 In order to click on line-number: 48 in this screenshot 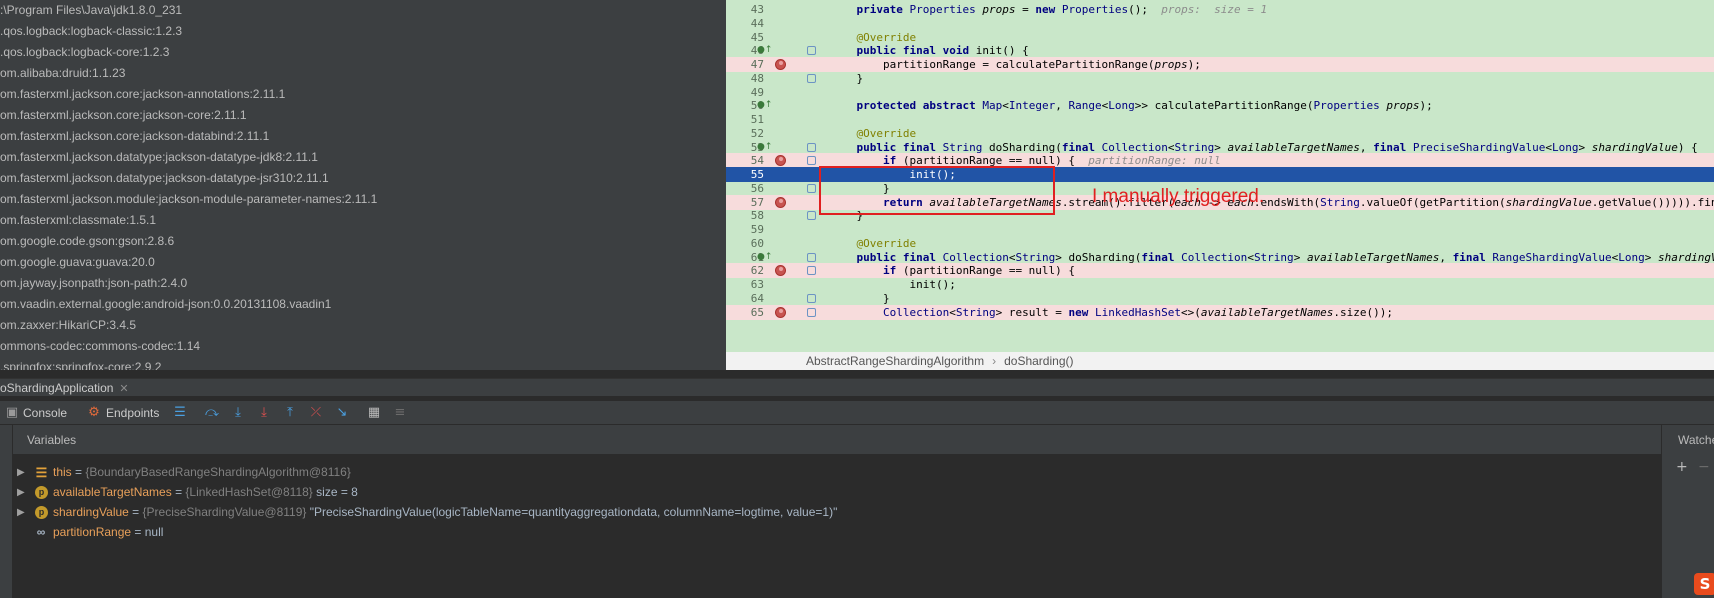, I will do `click(757, 78)`.